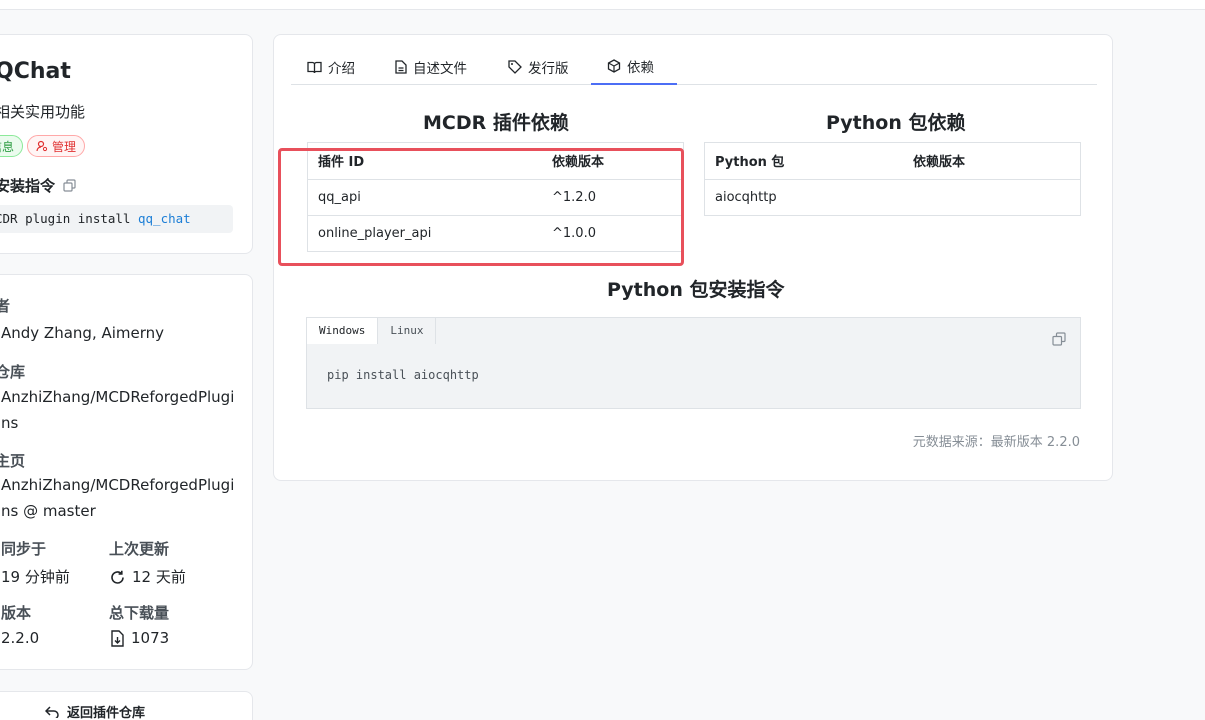  Describe the element at coordinates (693, 363) in the screenshot. I see `python-install-code-card: Windows Linux pip install aiocqhttp` at that location.